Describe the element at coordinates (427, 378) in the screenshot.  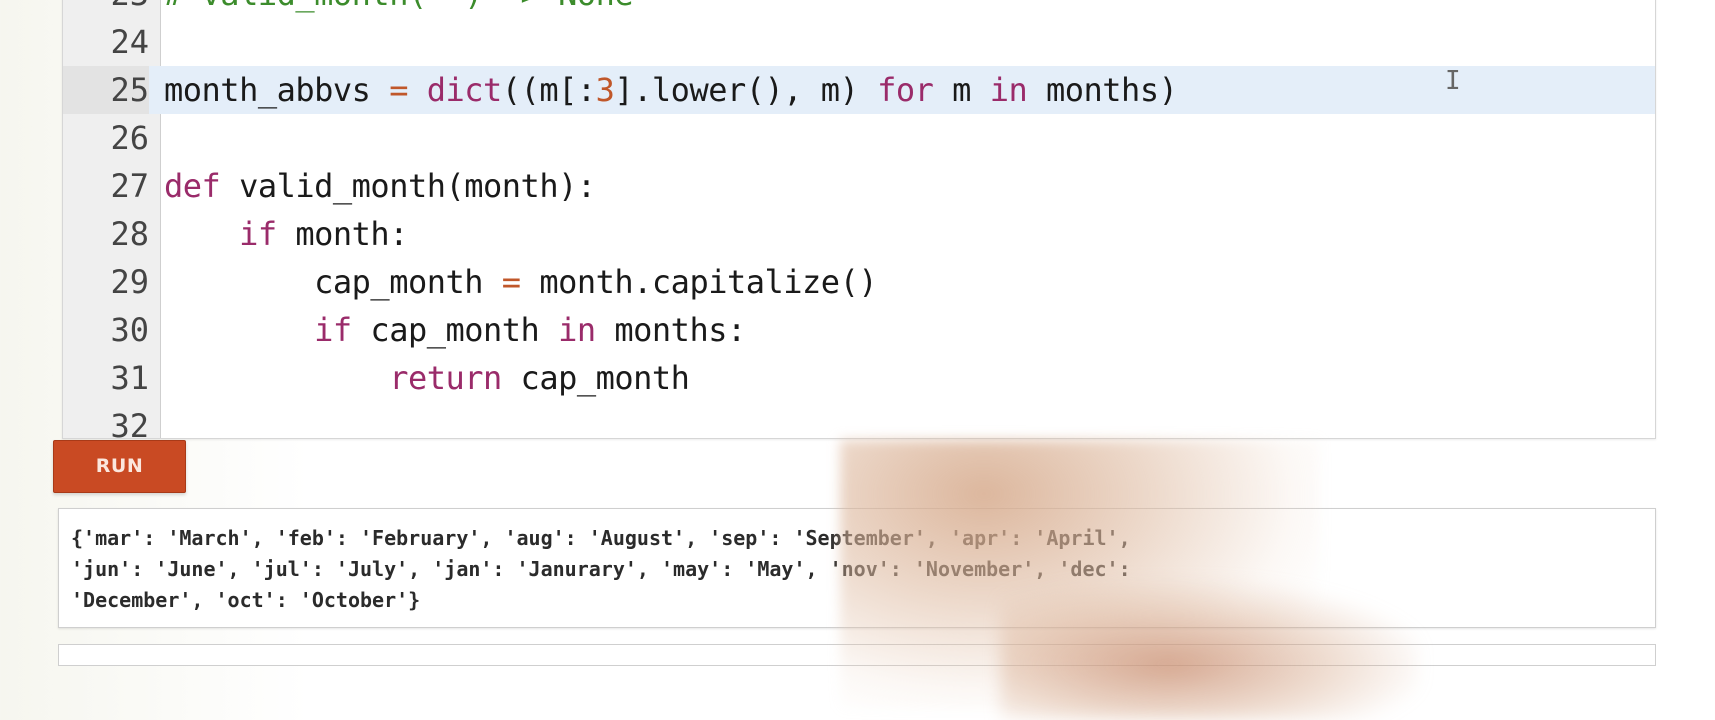
I see `code-text: return cap_month` at that location.